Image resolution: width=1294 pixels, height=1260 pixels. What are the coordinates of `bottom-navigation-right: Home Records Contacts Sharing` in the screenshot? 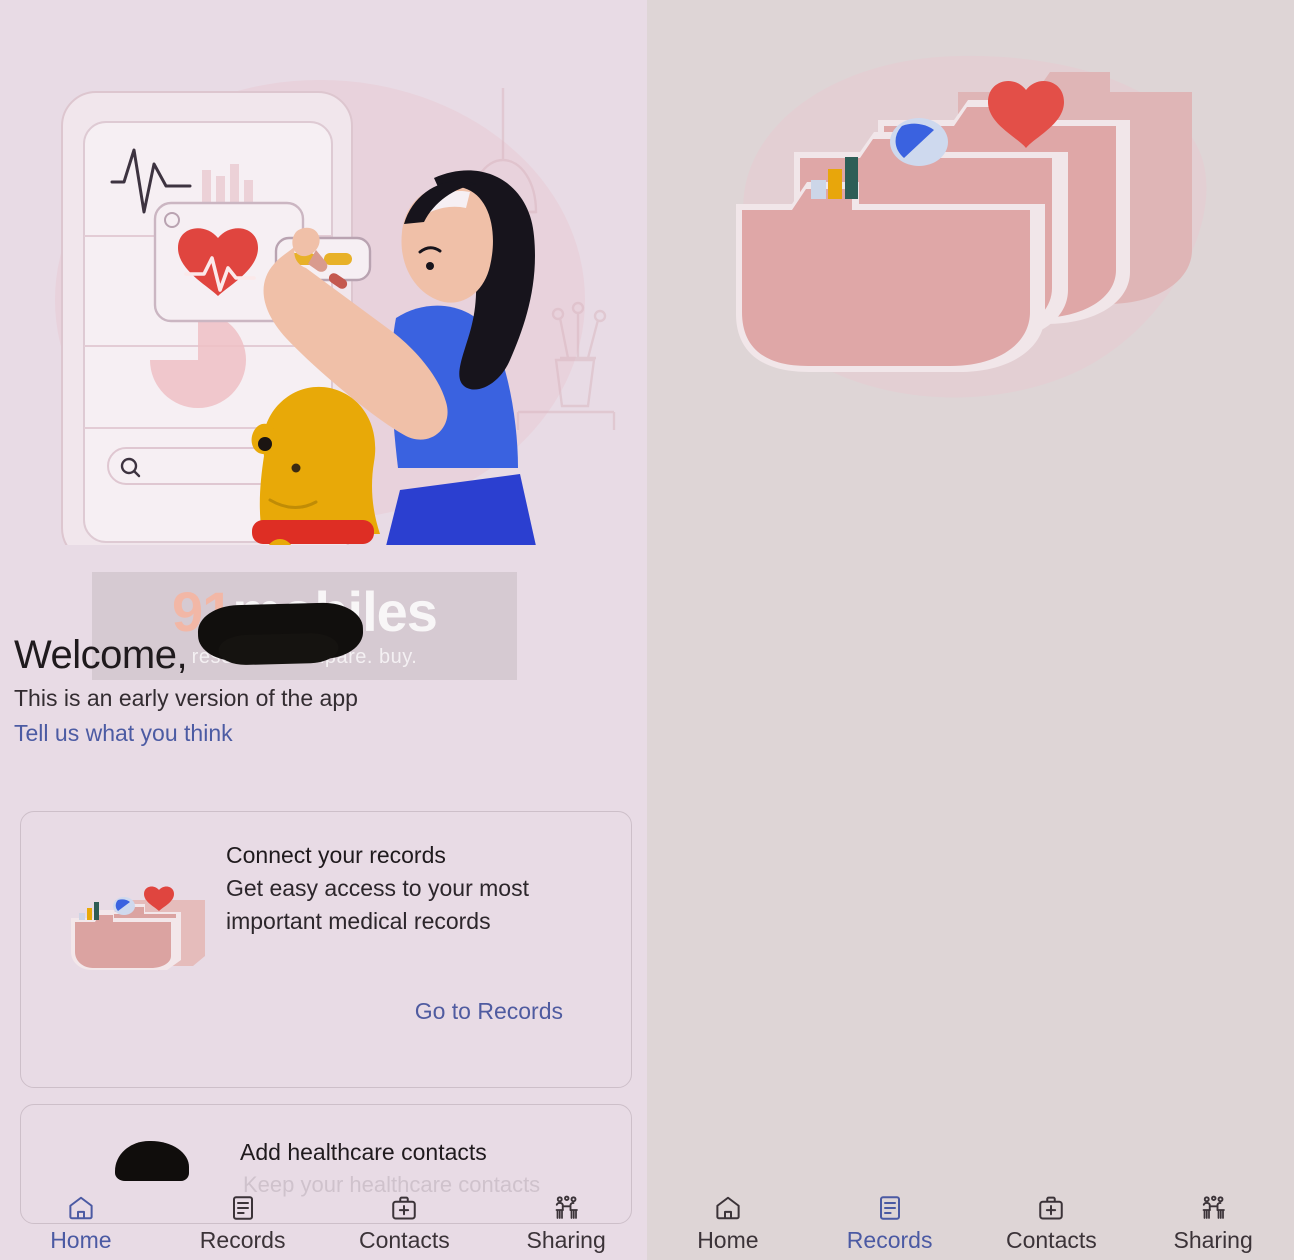 It's located at (970, 1223).